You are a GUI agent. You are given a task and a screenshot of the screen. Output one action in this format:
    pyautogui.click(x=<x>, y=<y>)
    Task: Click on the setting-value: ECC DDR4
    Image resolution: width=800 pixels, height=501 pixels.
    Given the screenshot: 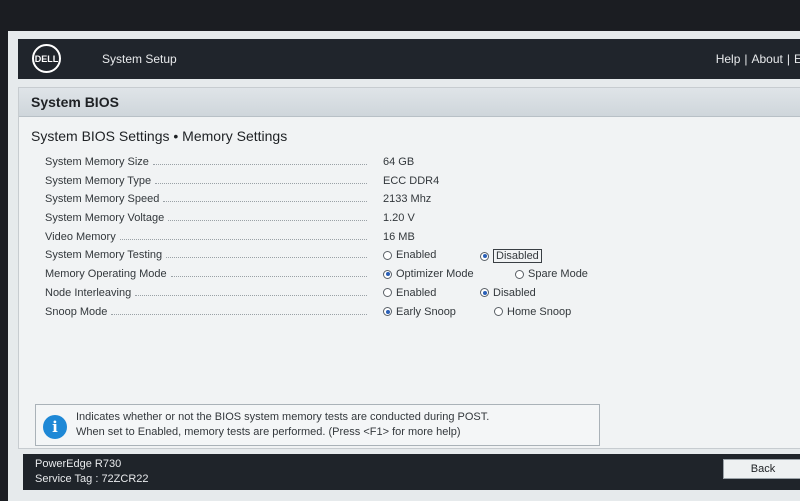 What is the action you would take?
    pyautogui.click(x=411, y=180)
    